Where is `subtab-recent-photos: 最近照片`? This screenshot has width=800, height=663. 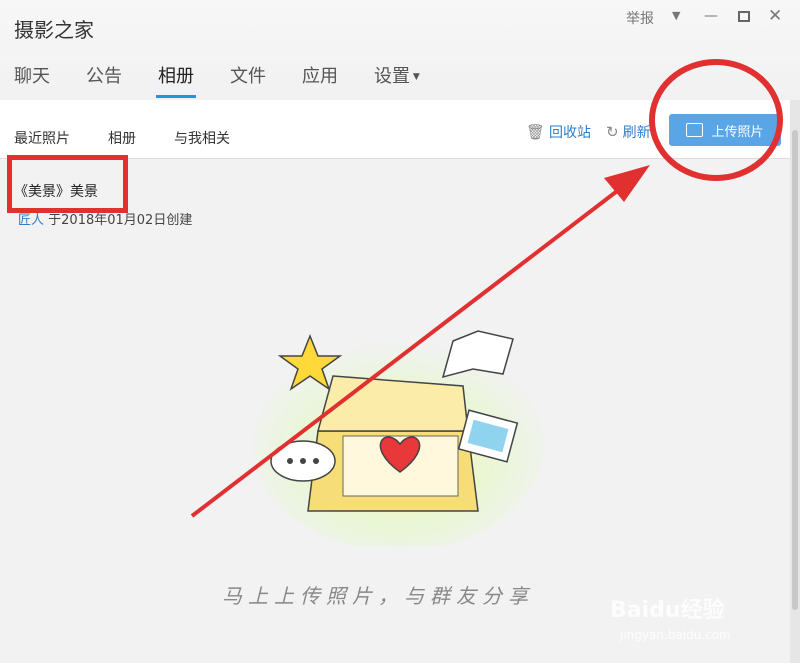
subtab-recent-photos: 最近照片 is located at coordinates (42, 138).